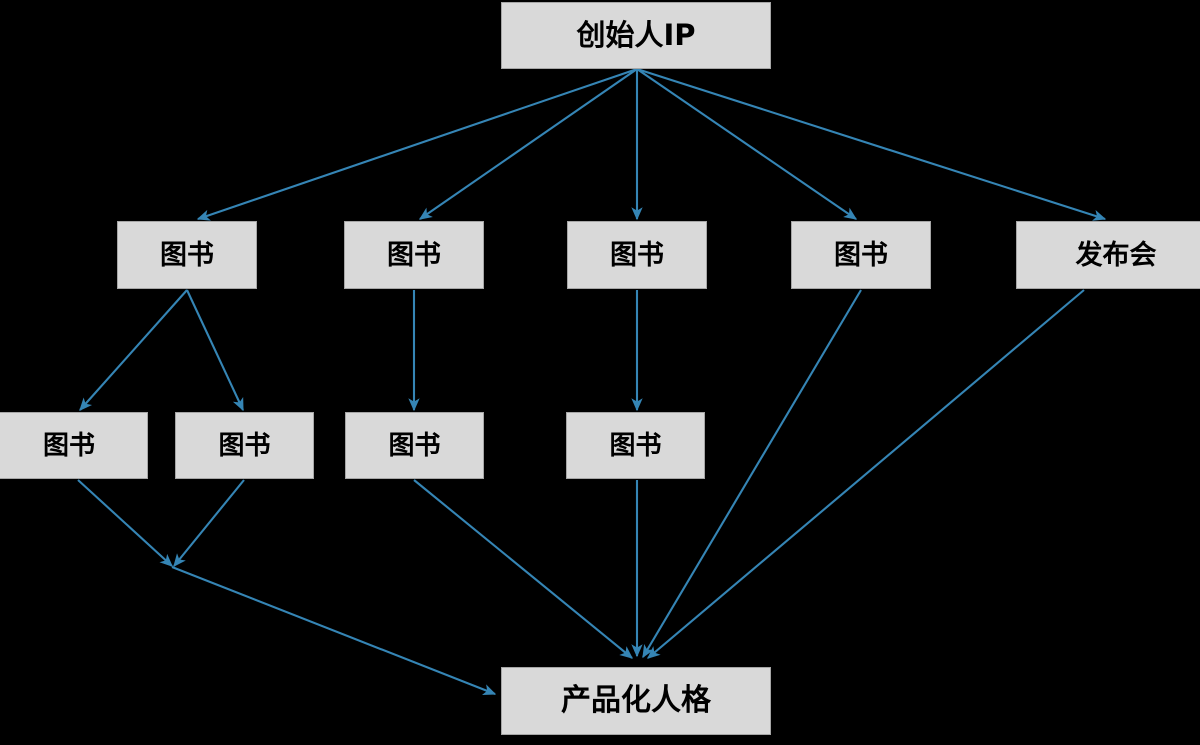 The width and height of the screenshot is (1200, 745). I want to click on node-book-r2-4: 图书, so click(861, 255).